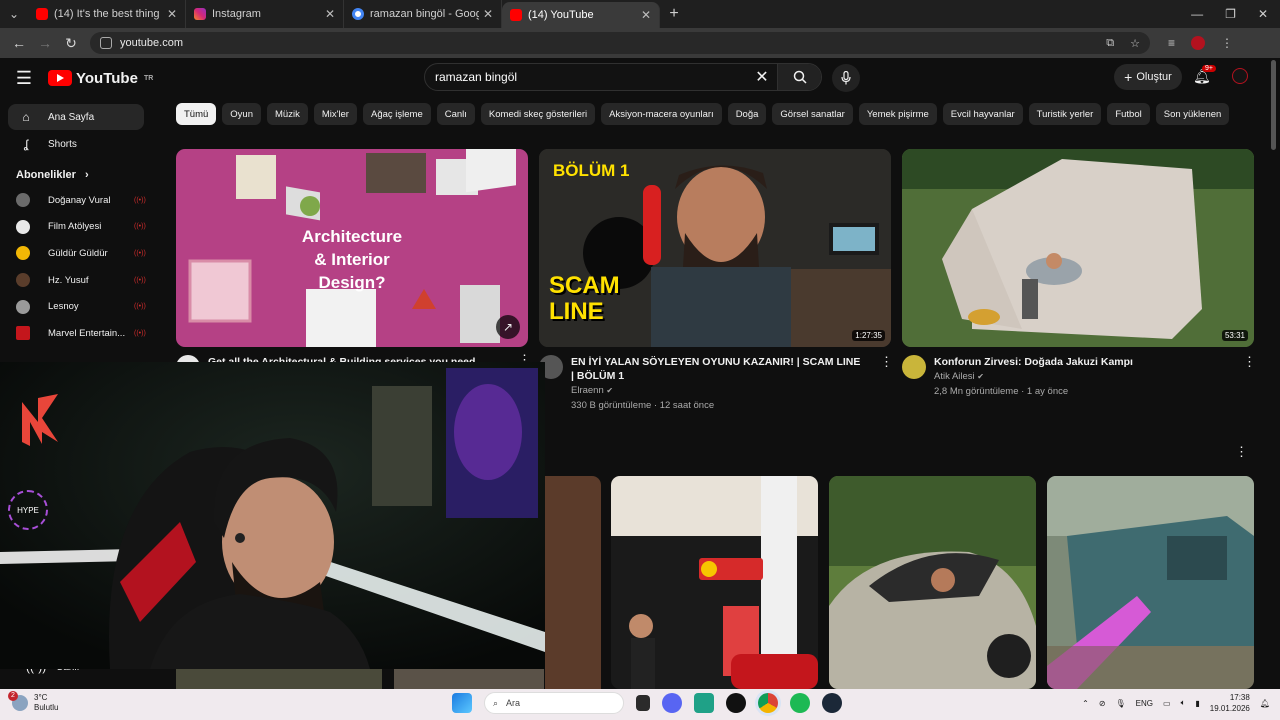 The width and height of the screenshot is (1280, 720). Describe the element at coordinates (80, 200) in the screenshot. I see `subscription-item: Doğanay Vural ((•))` at that location.